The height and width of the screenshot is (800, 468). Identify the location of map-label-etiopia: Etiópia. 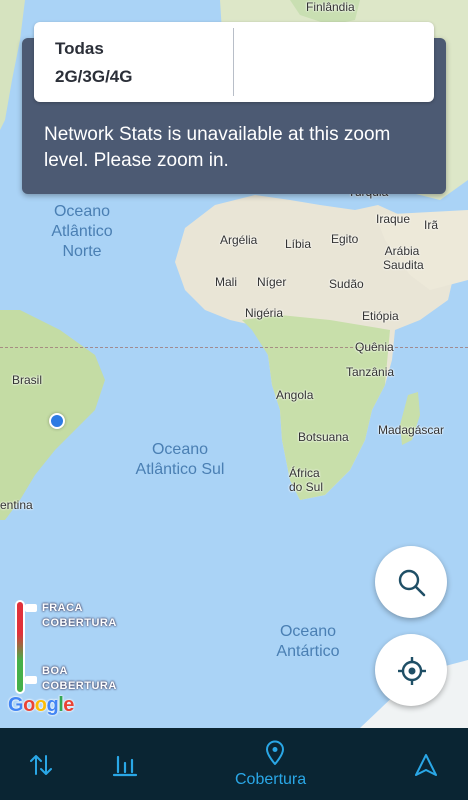
(380, 316).